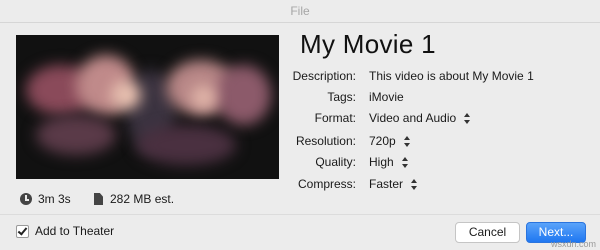  Describe the element at coordinates (300, 11) in the screenshot. I see `window-title: File` at that location.